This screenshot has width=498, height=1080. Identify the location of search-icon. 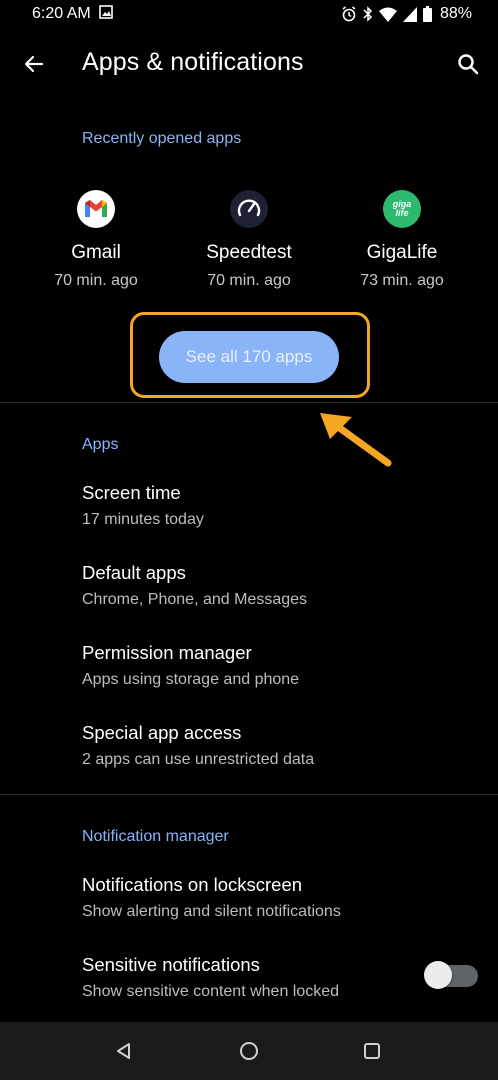
(468, 64).